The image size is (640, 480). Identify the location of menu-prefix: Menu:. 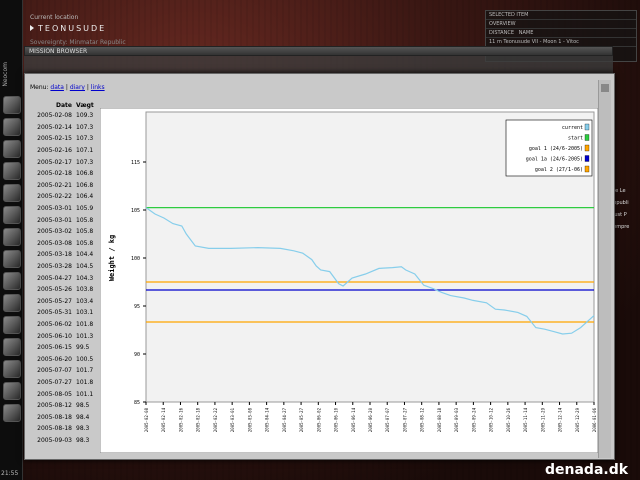
(39, 87).